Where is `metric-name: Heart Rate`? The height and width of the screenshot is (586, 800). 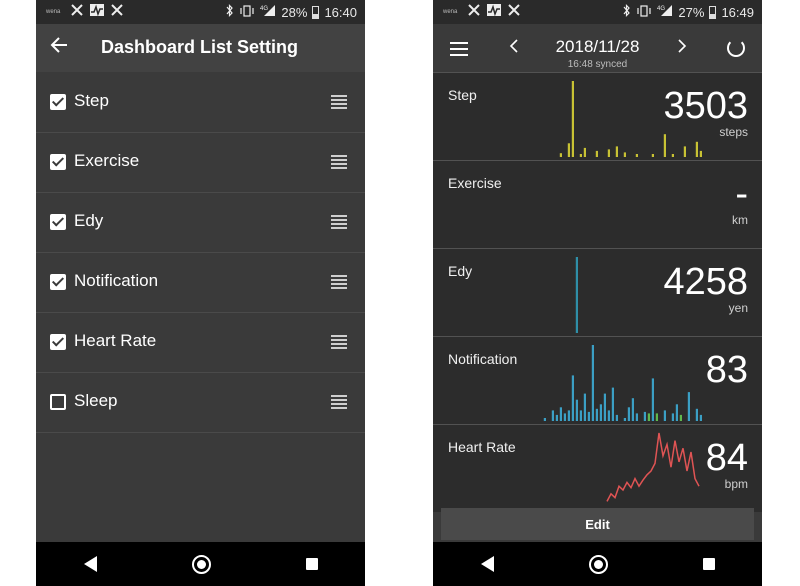
metric-name: Heart Rate is located at coordinates (482, 447).